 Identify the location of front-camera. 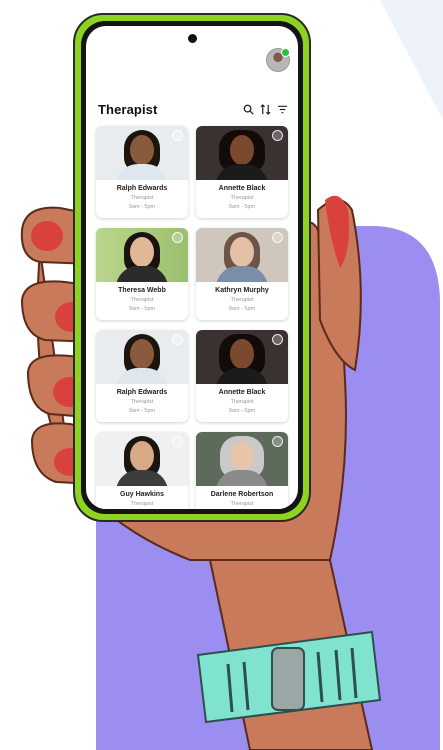
(192, 38).